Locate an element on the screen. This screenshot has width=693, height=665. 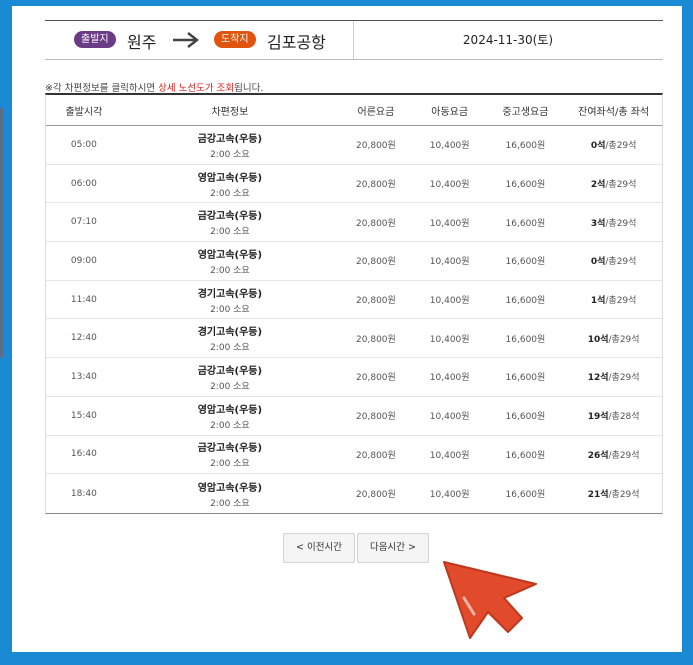
row-time: 06:00 is located at coordinates (83, 183).